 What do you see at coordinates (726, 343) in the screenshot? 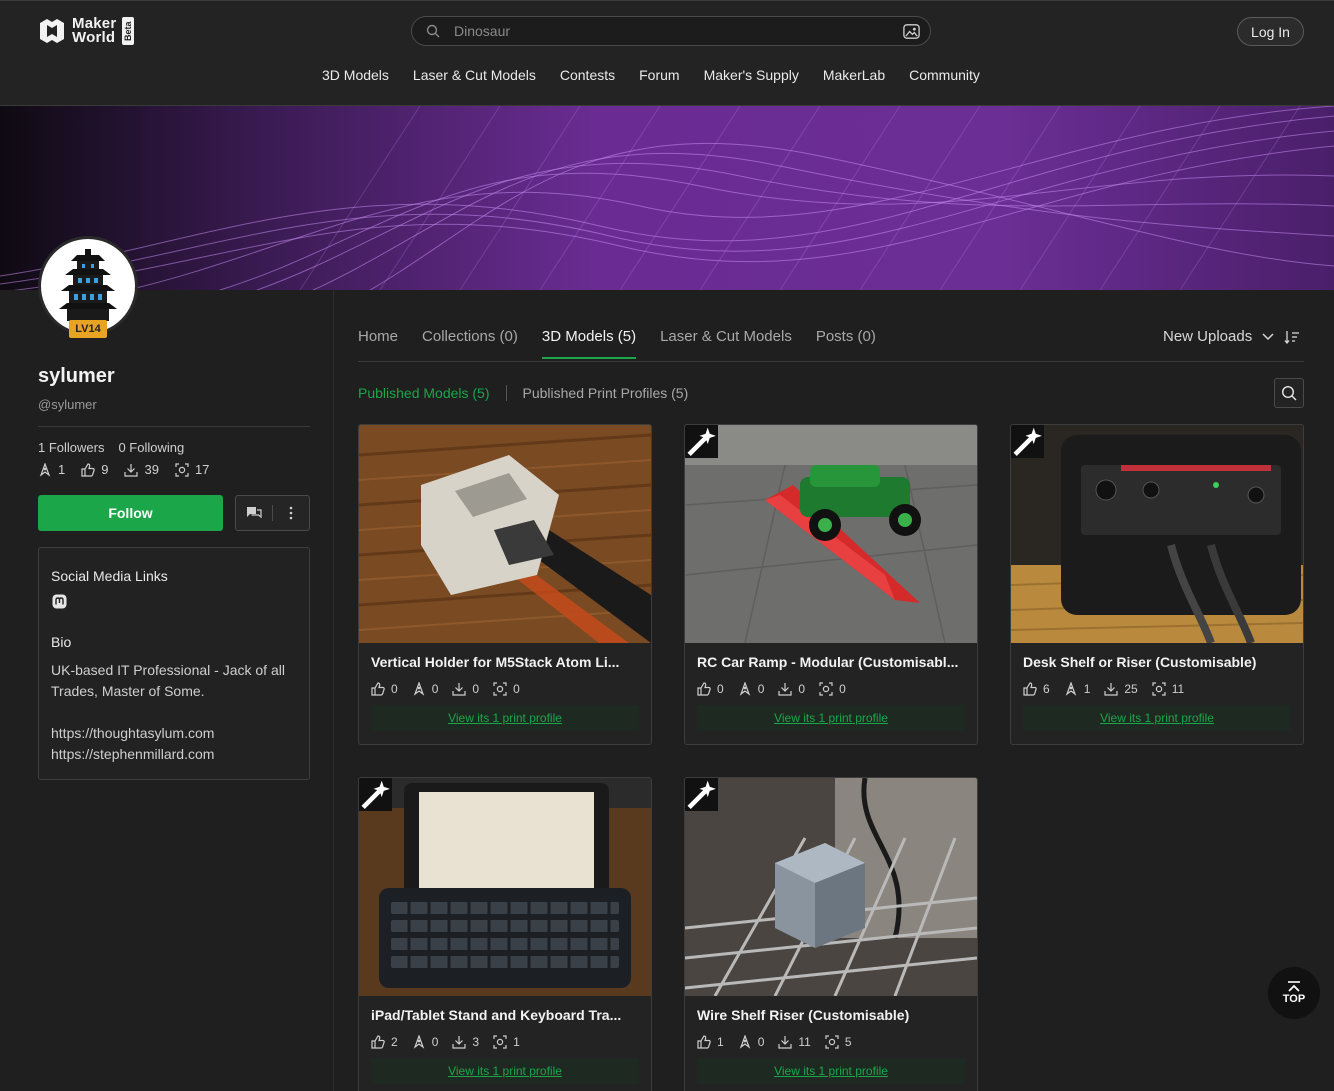
I see `tab-laser-cut-models: Laser & Cut Models` at bounding box center [726, 343].